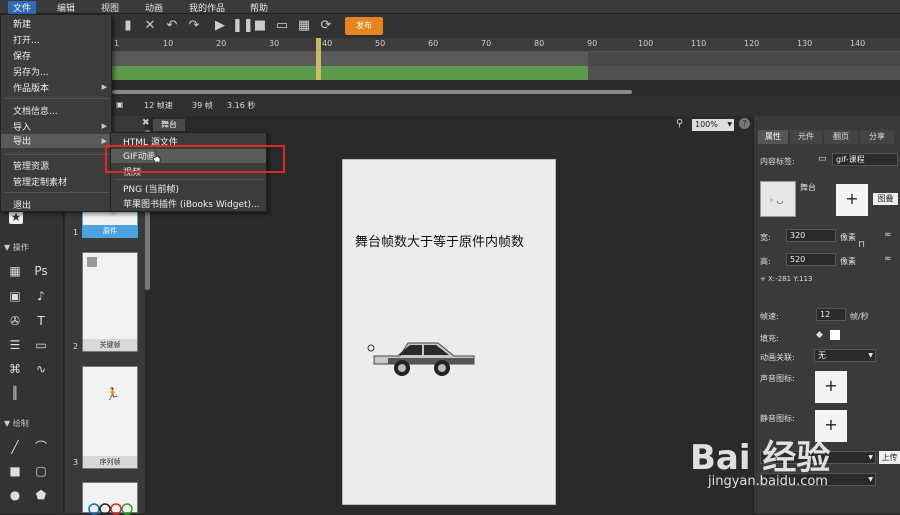  What do you see at coordinates (31, 87) in the screenshot?
I see `menu-item-versions: 作品版本` at bounding box center [31, 87].